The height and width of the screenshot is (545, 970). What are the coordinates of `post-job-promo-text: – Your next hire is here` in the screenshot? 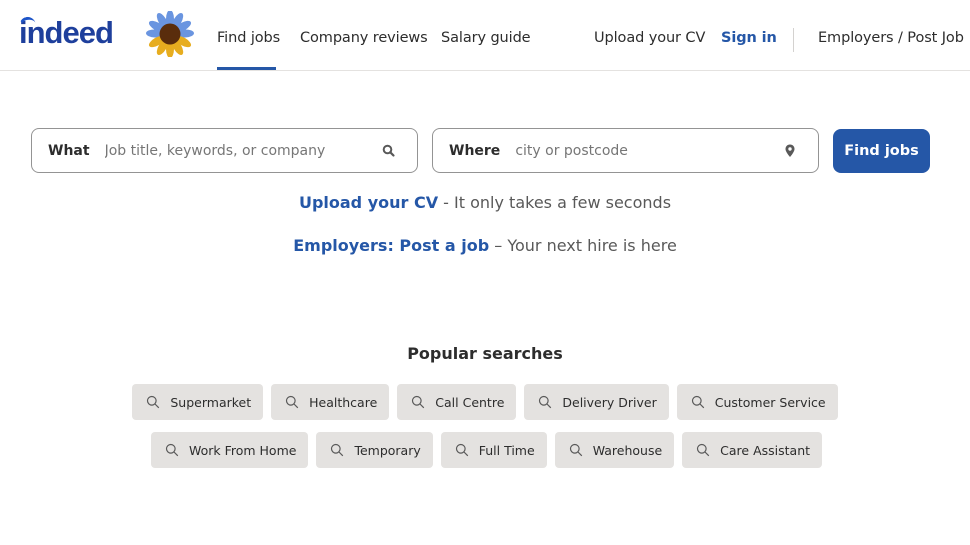 It's located at (583, 245).